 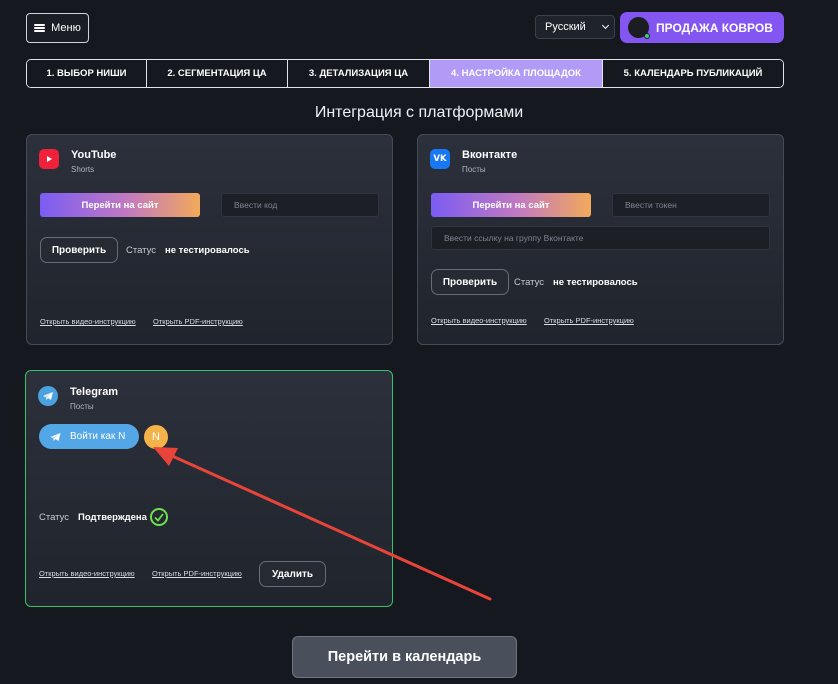 I want to click on telegram-user-avatar: N, so click(x=156, y=437).